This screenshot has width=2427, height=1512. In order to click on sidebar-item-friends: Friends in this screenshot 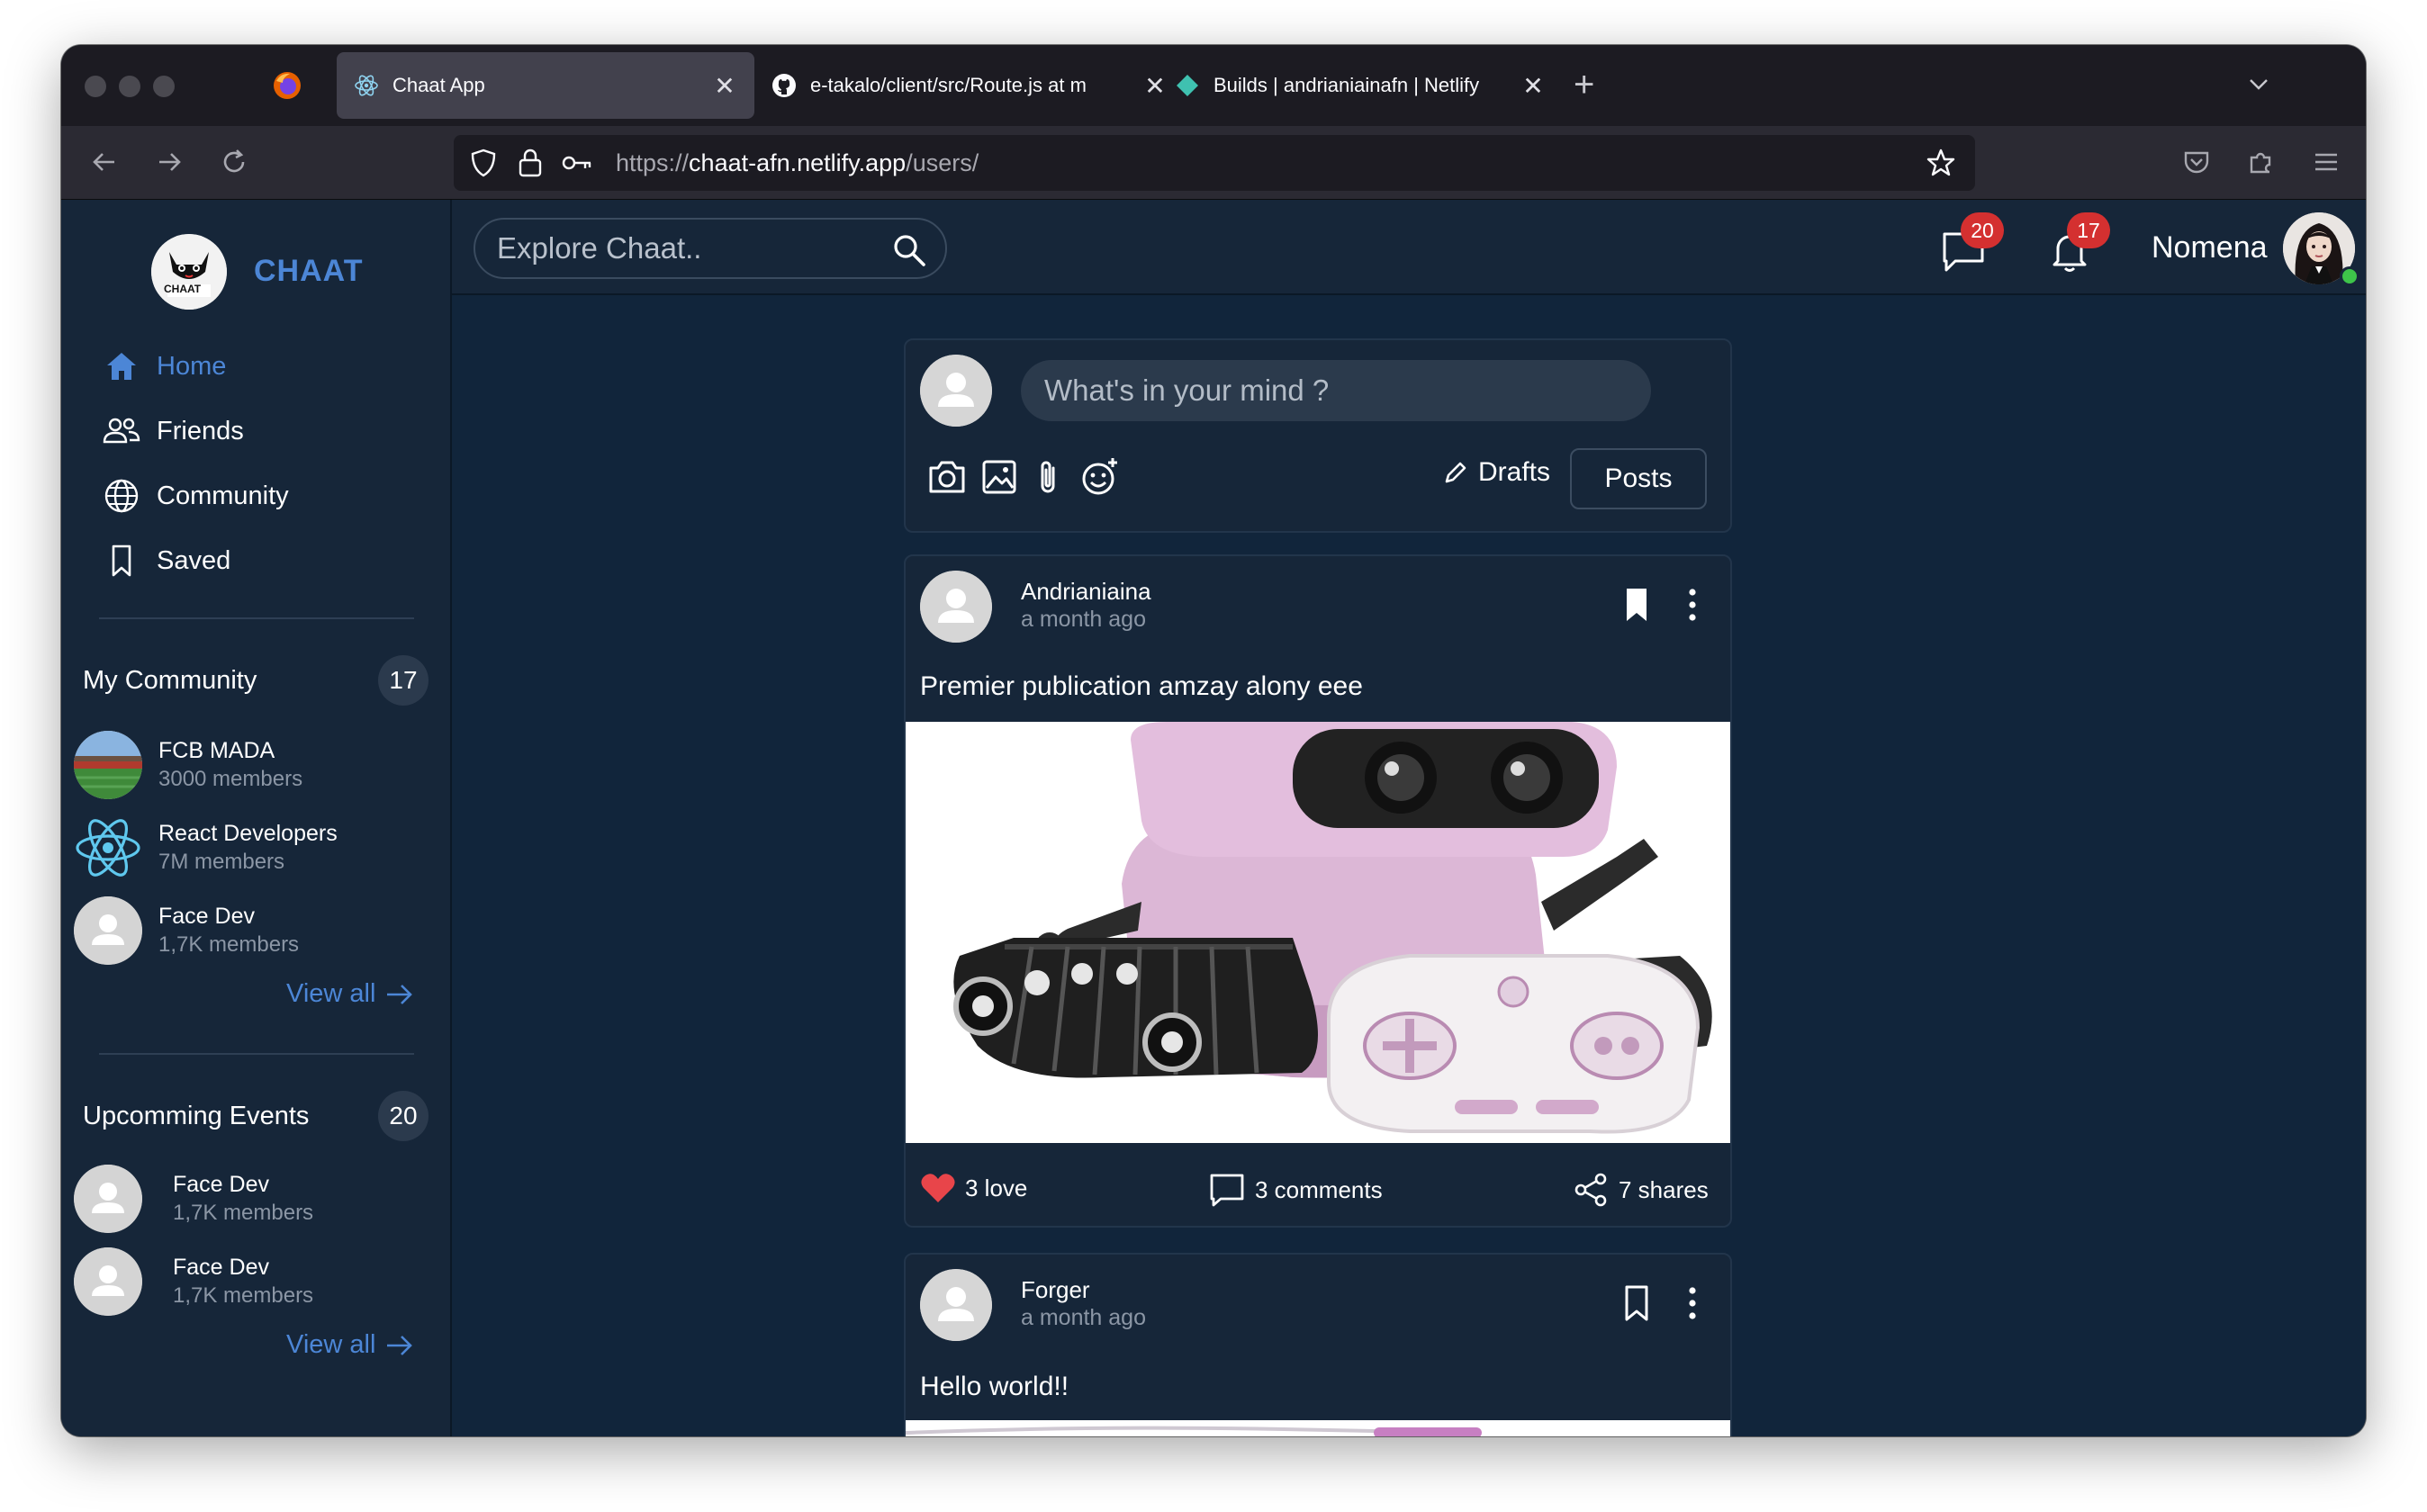, I will do `click(171, 431)`.